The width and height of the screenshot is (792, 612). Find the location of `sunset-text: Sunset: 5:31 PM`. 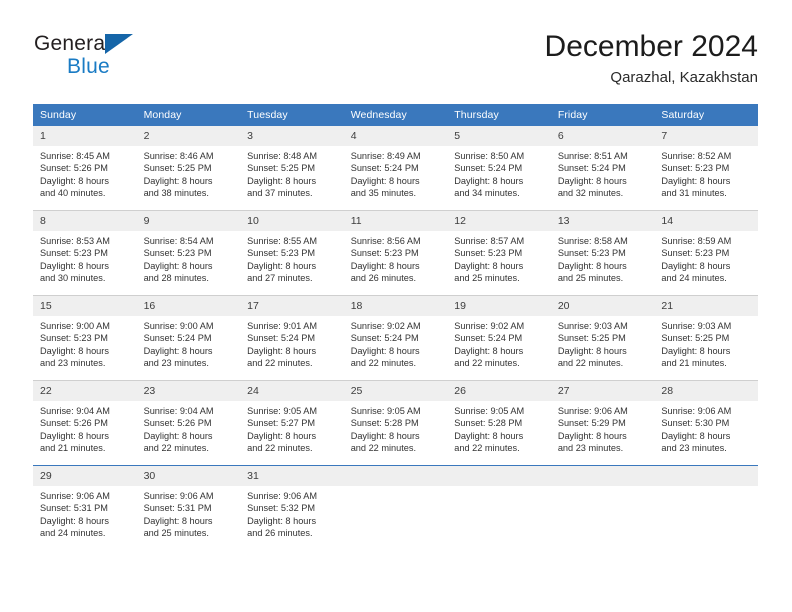

sunset-text: Sunset: 5:31 PM is located at coordinates (74, 508).